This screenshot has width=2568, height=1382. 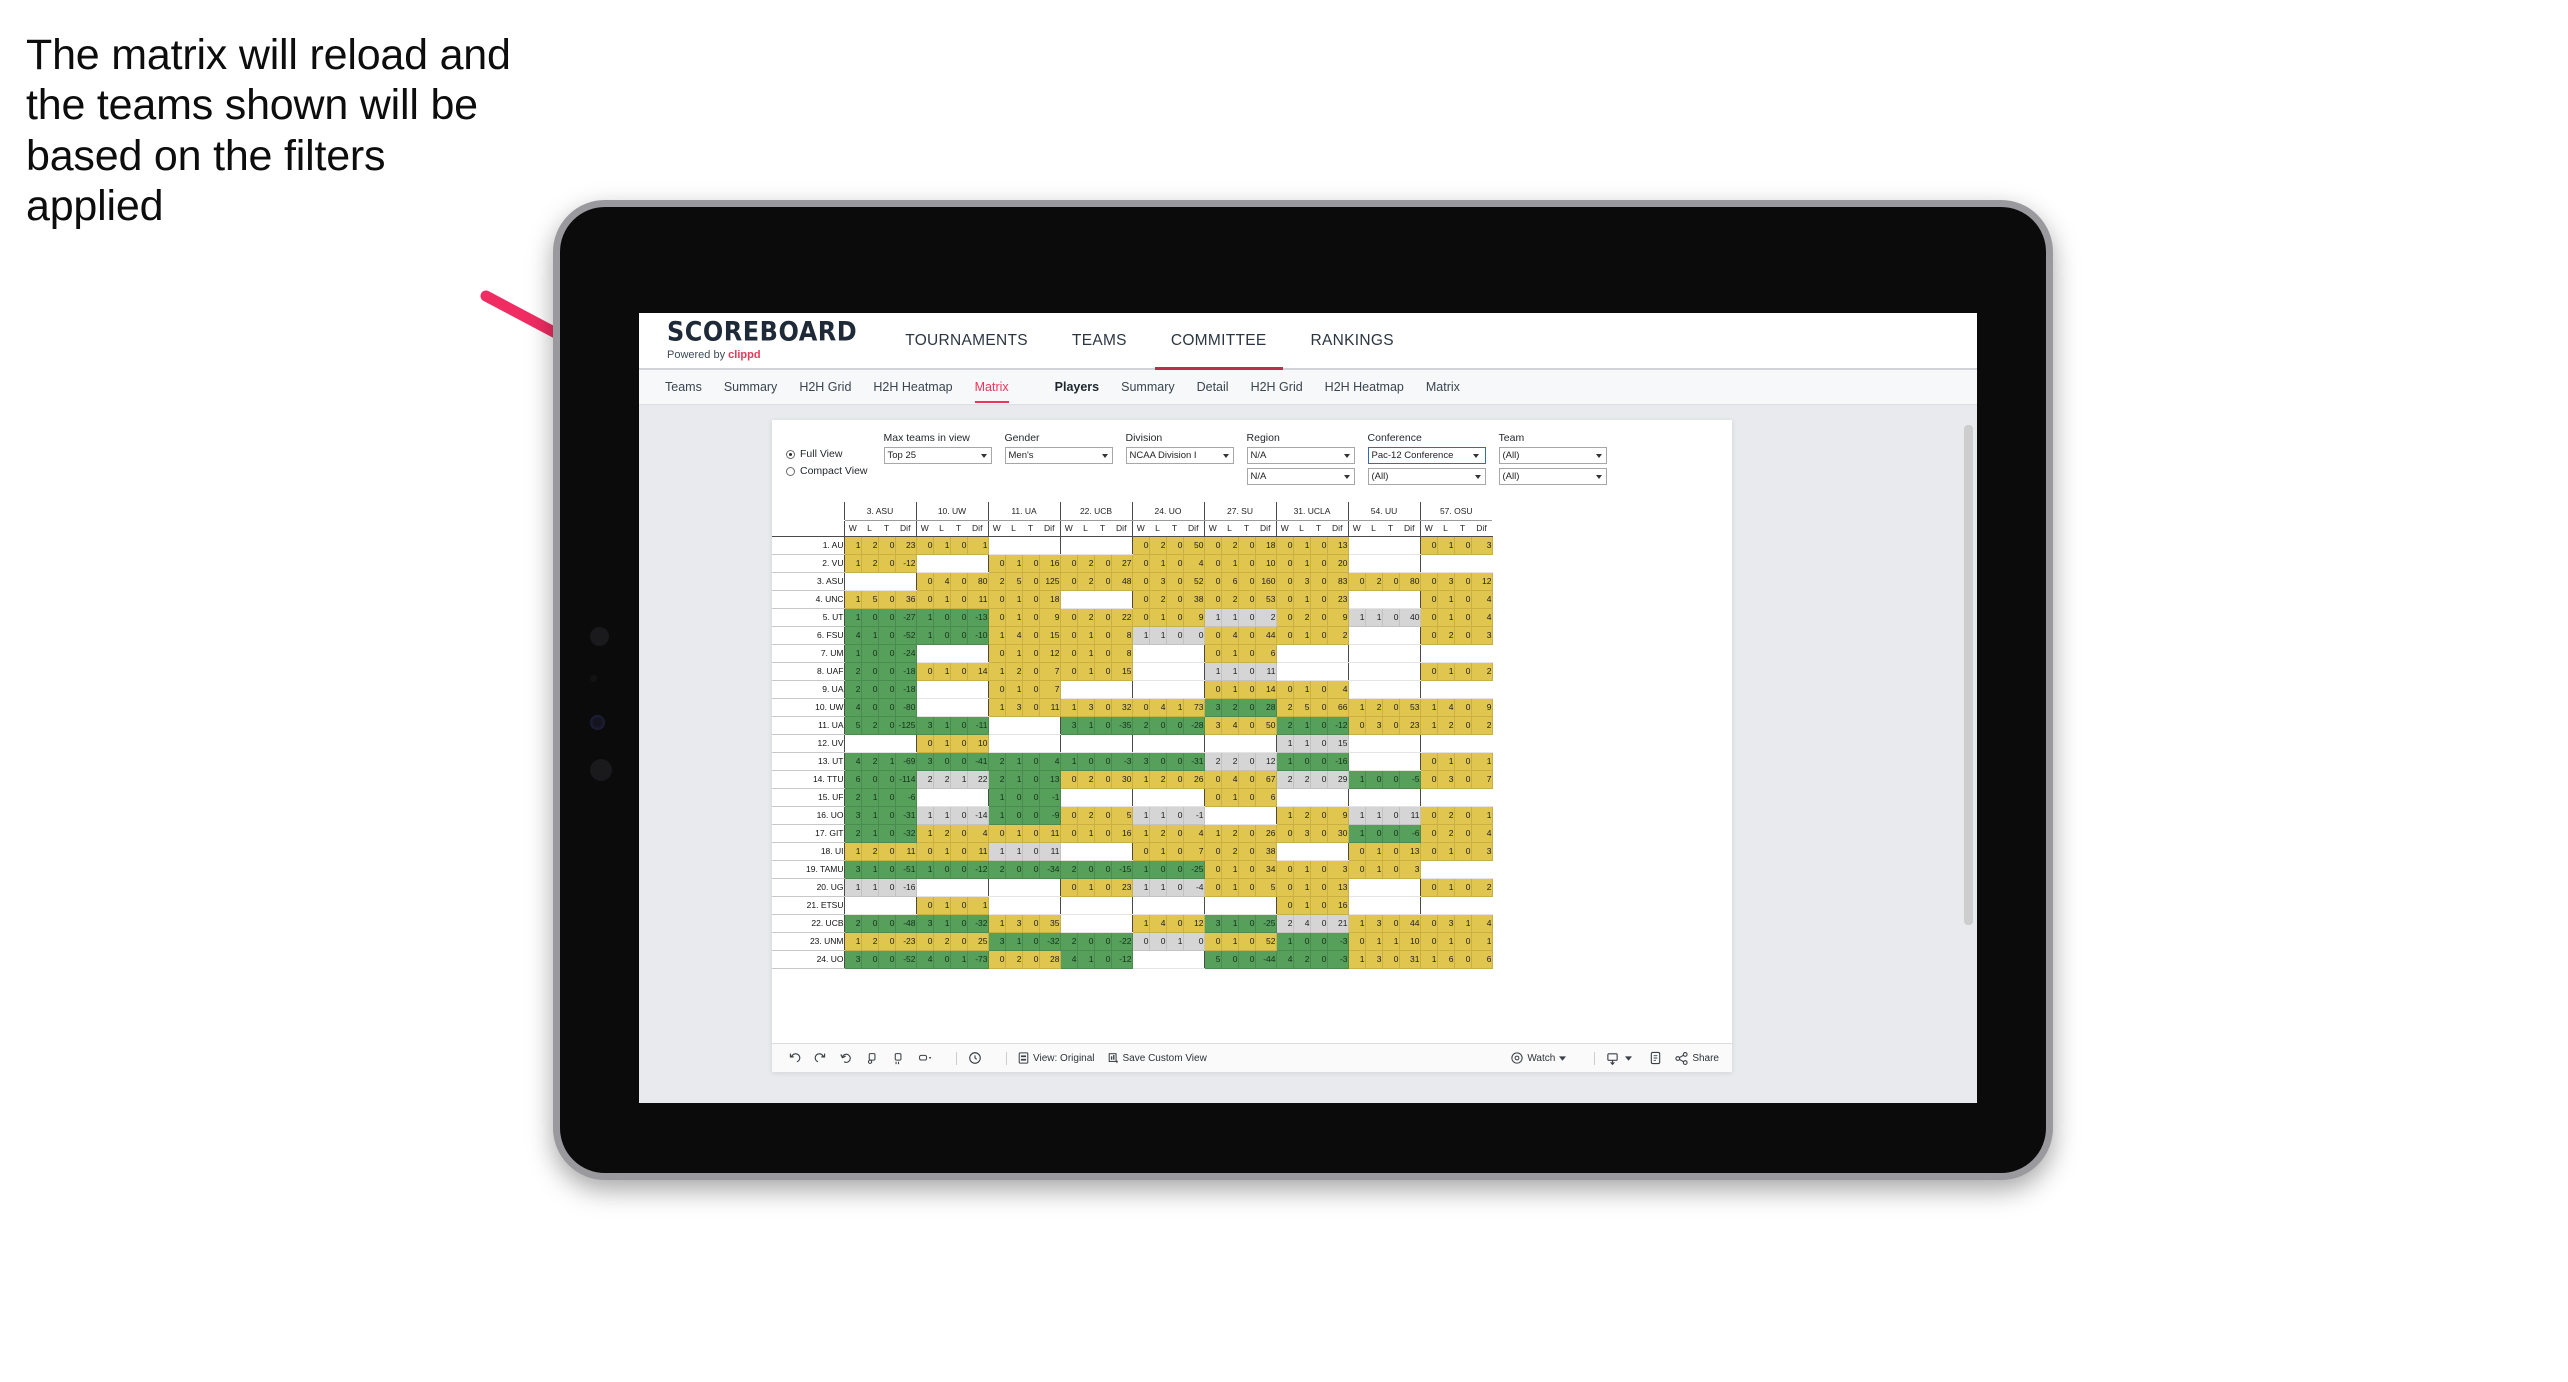 What do you see at coordinates (1050, 617) in the screenshot?
I see `matrix-cell: 9` at bounding box center [1050, 617].